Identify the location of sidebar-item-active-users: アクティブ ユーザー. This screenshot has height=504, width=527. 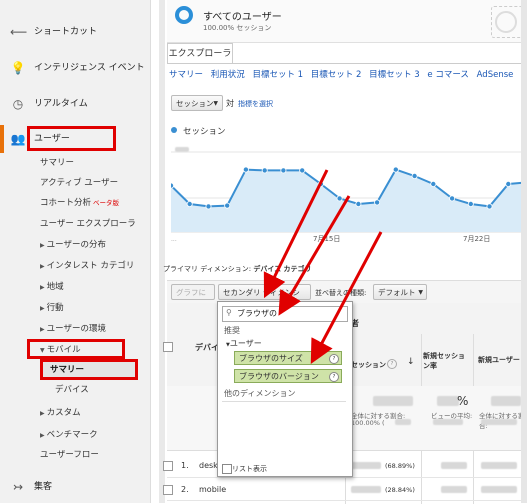
(79, 183).